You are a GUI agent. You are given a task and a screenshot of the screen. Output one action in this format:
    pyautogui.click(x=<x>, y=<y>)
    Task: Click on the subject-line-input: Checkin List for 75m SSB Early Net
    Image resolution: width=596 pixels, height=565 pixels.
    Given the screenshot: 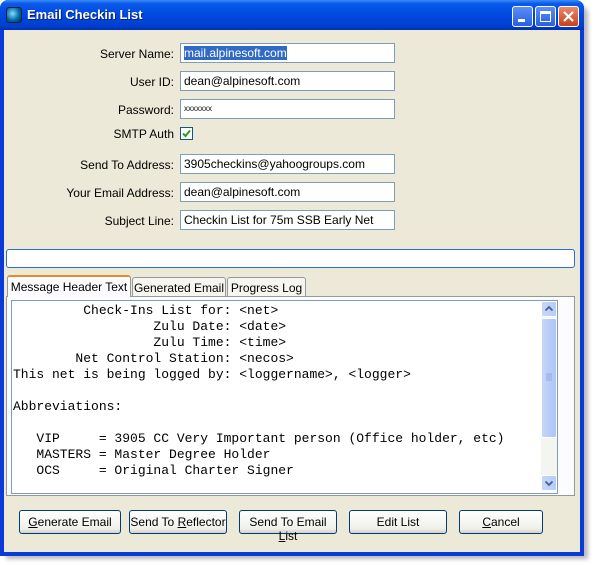 What is the action you would take?
    pyautogui.click(x=287, y=220)
    